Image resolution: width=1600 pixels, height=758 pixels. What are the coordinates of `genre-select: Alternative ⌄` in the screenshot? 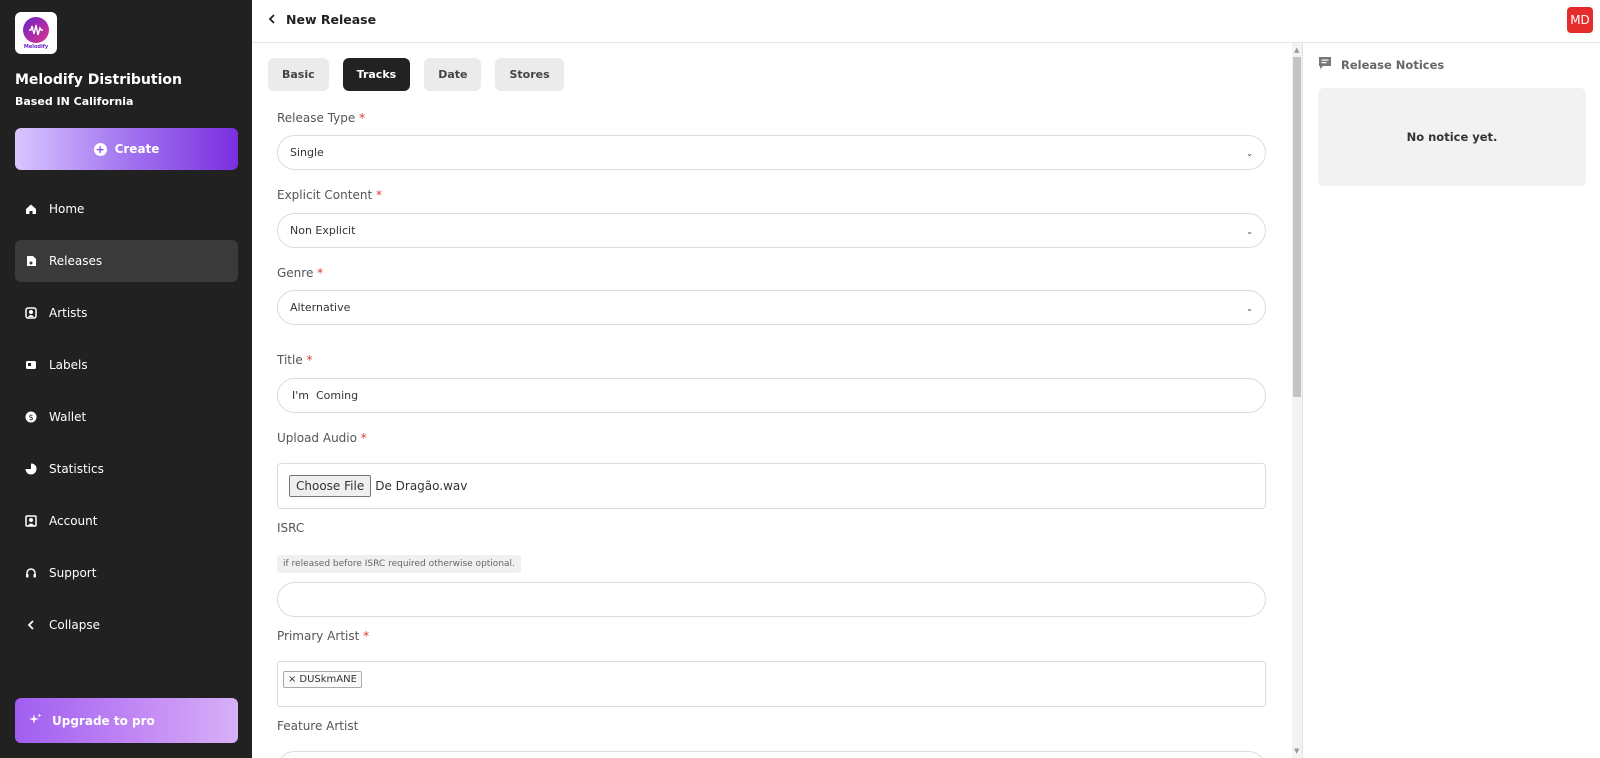 It's located at (771, 307).